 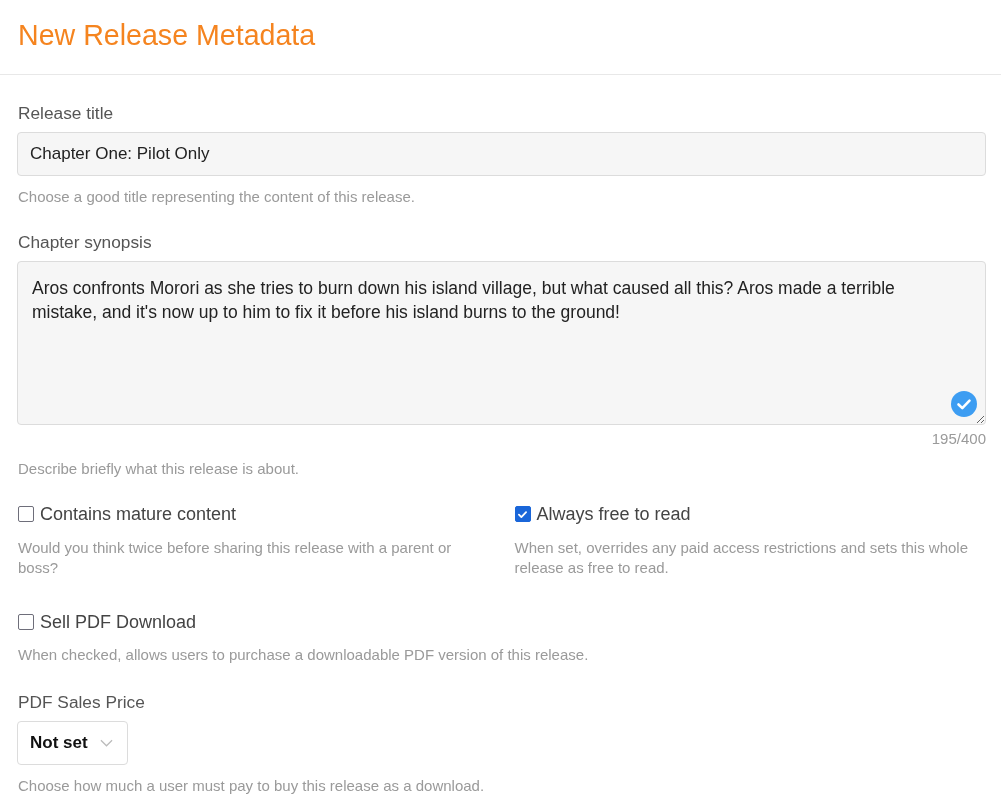 I want to click on price-dropdown: Not set, so click(x=72, y=743).